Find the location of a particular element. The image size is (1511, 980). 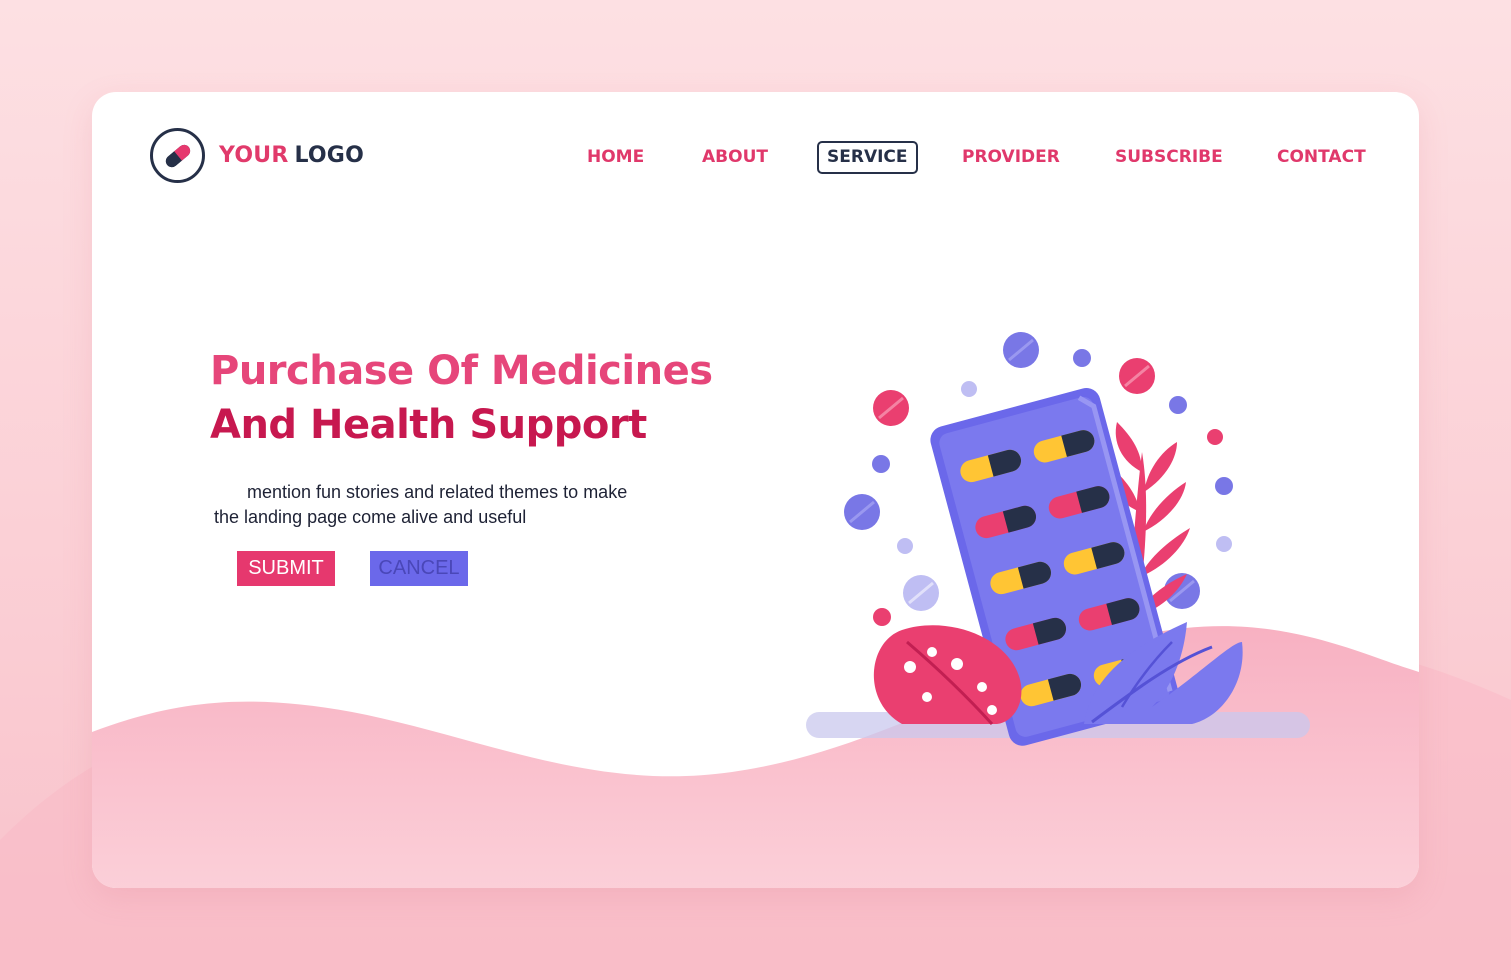

hero-title-line2: And Health Support is located at coordinates (428, 425).